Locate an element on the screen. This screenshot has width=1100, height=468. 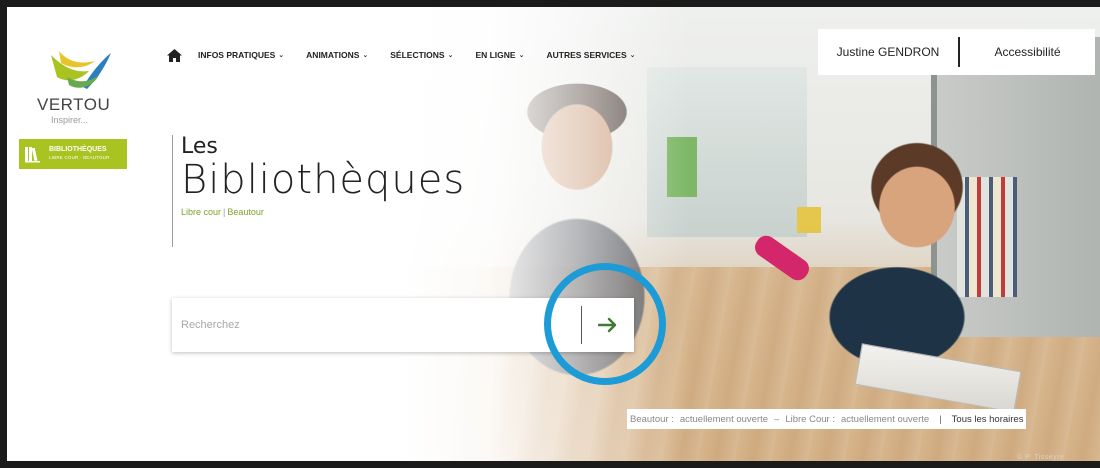
libraries-badge-text: BIBLIOTHÈQUES LIBRE COUR · BEAUTOUR is located at coordinates (79, 154).